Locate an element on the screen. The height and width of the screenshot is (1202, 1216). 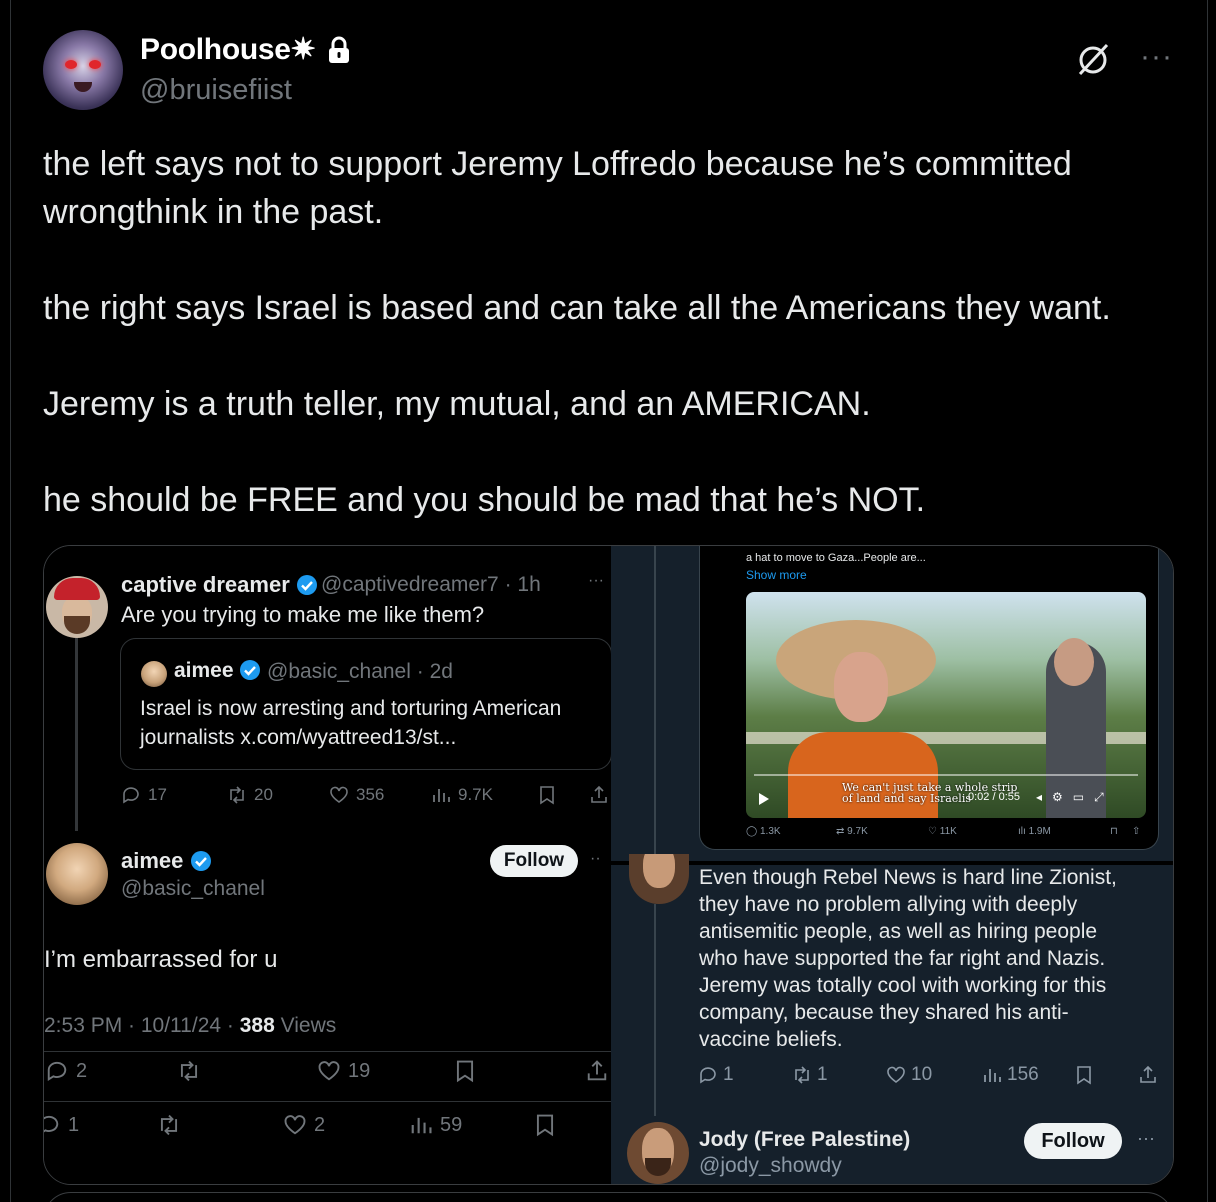
more-options-icon: ··· is located at coordinates (1156, 57).